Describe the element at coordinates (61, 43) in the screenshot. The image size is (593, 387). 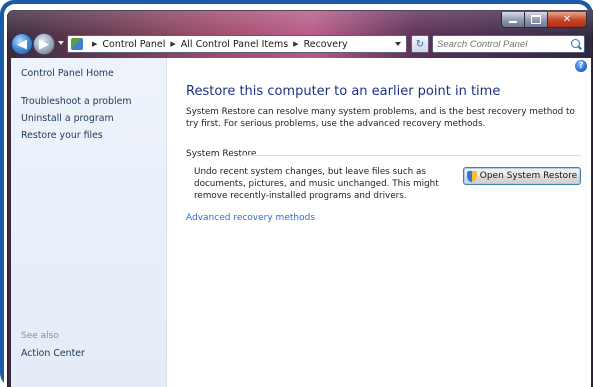
I see `recent-pages-dropdown` at that location.